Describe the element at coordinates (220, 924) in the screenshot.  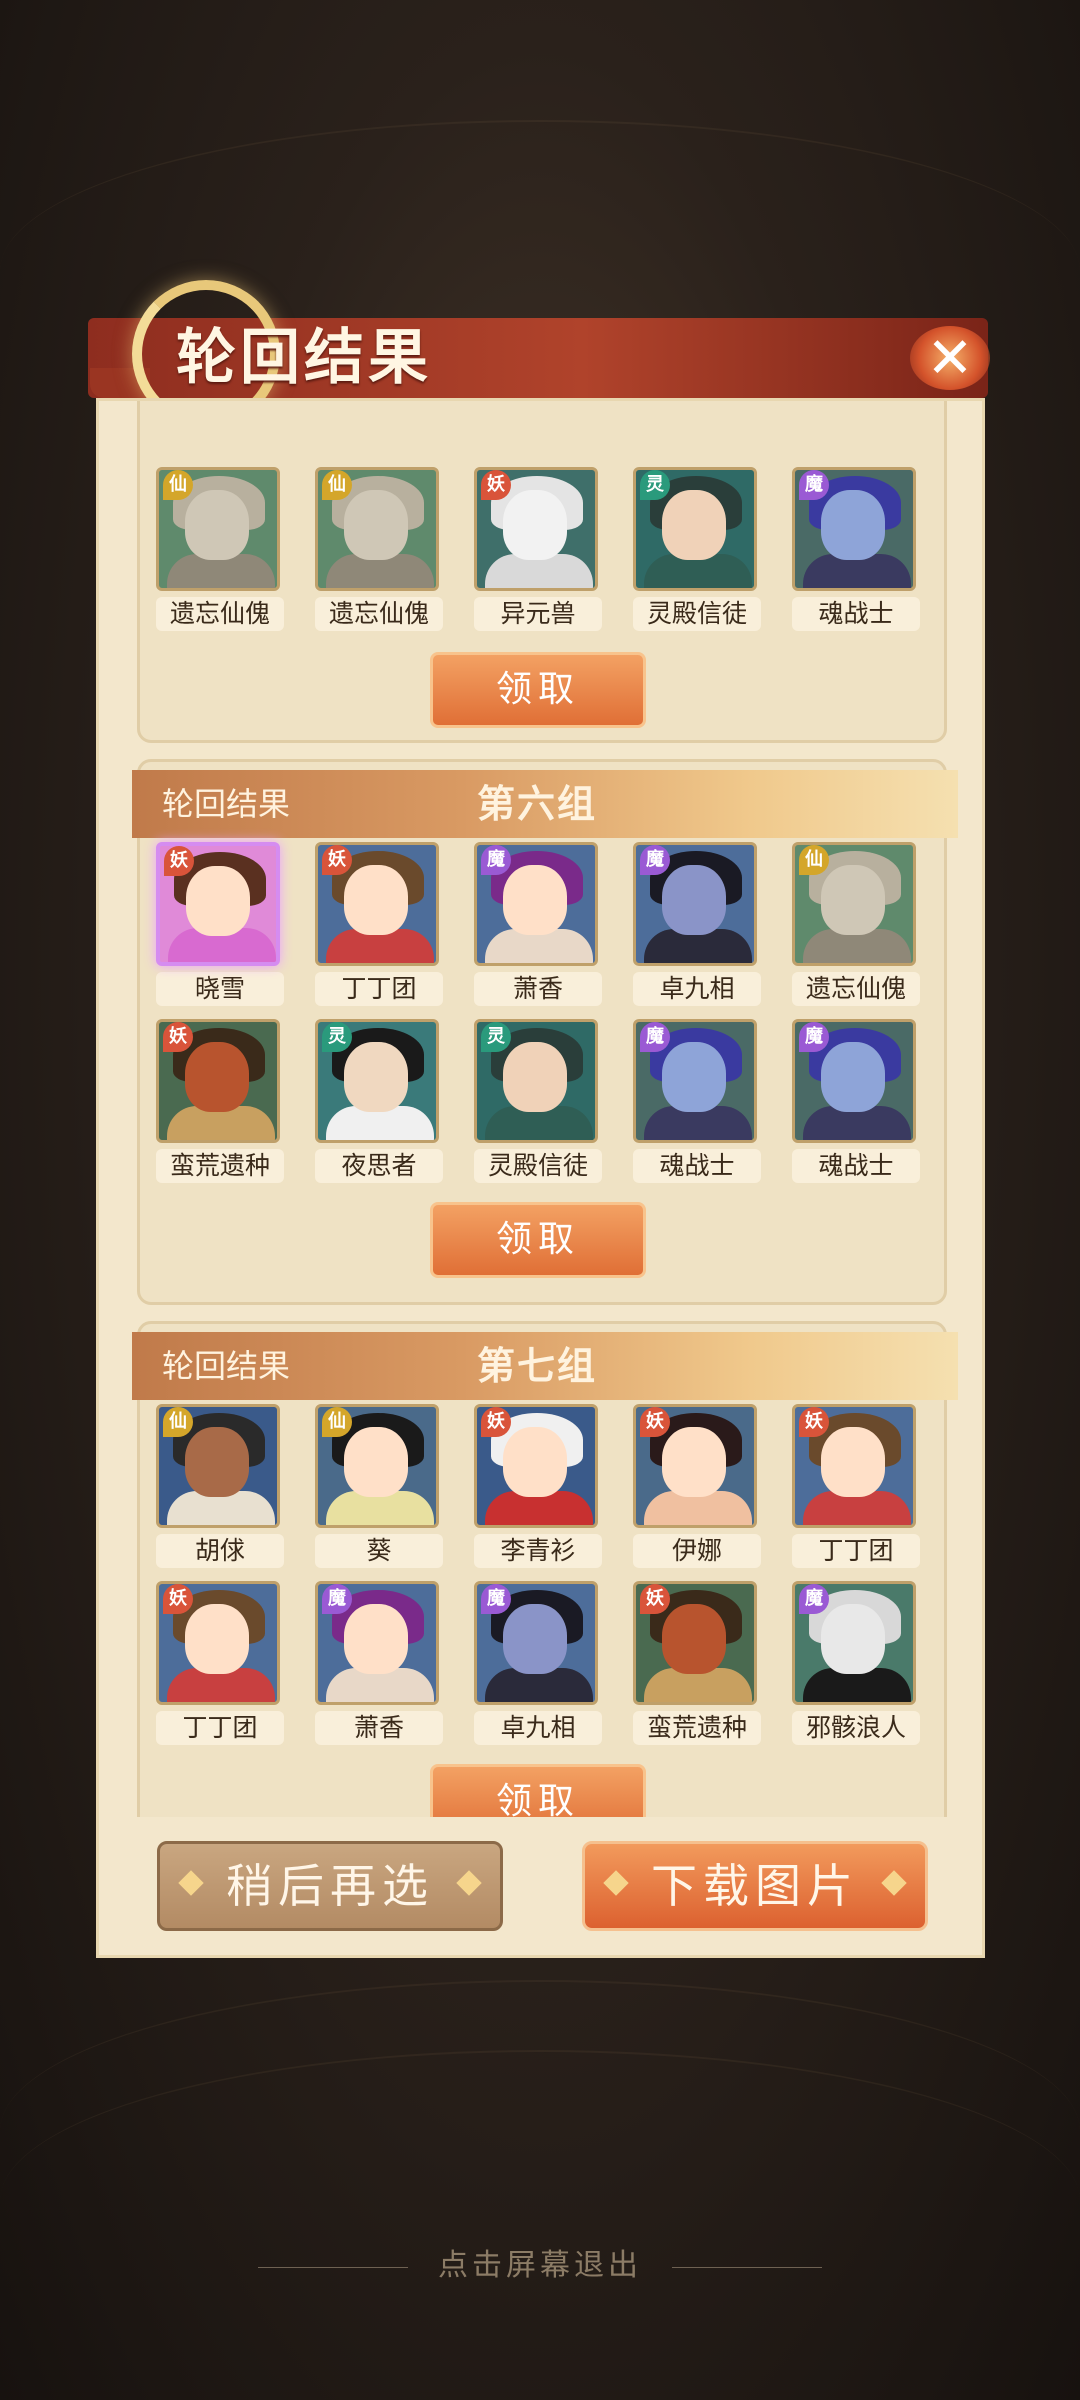
I see `hero-card: 妖晓雪` at that location.